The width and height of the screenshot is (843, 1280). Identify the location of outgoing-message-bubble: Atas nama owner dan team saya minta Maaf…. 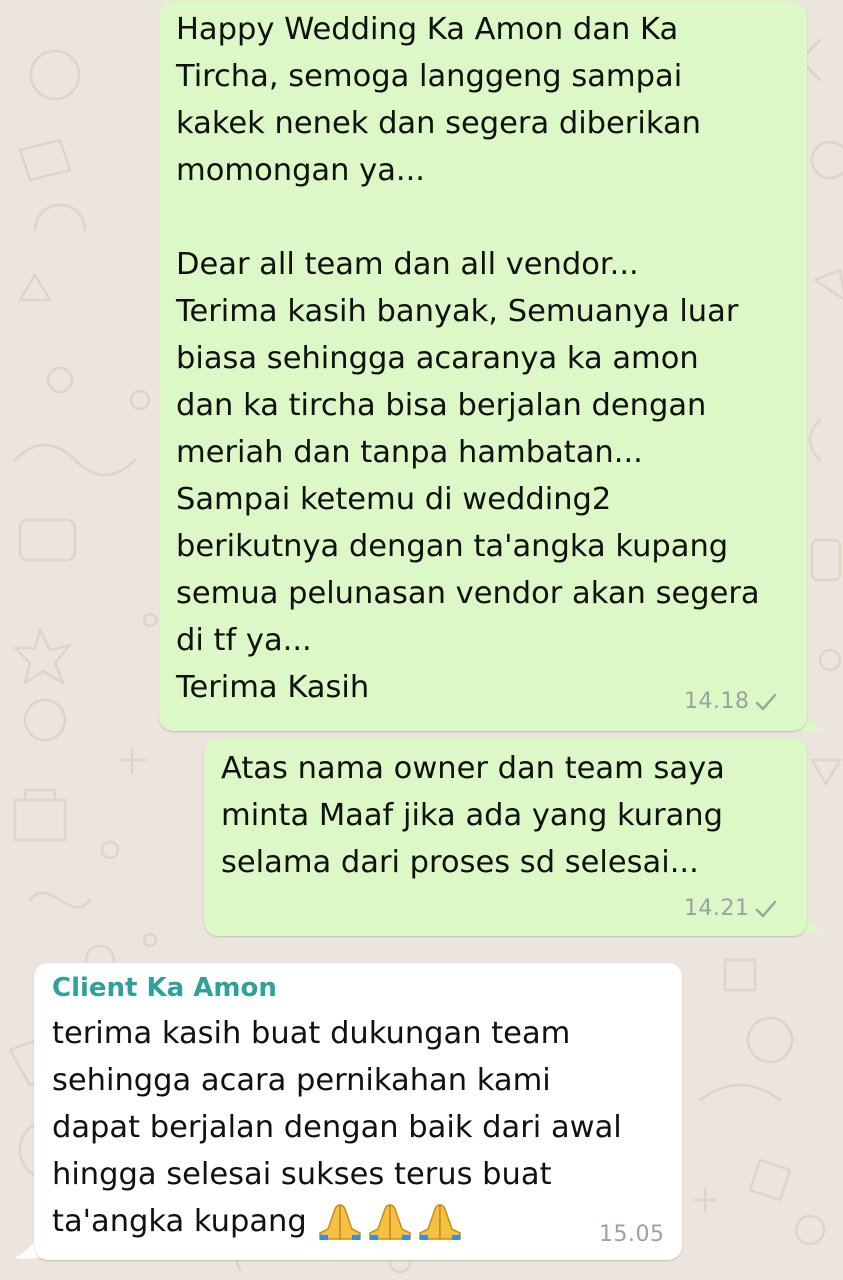
(505, 837).